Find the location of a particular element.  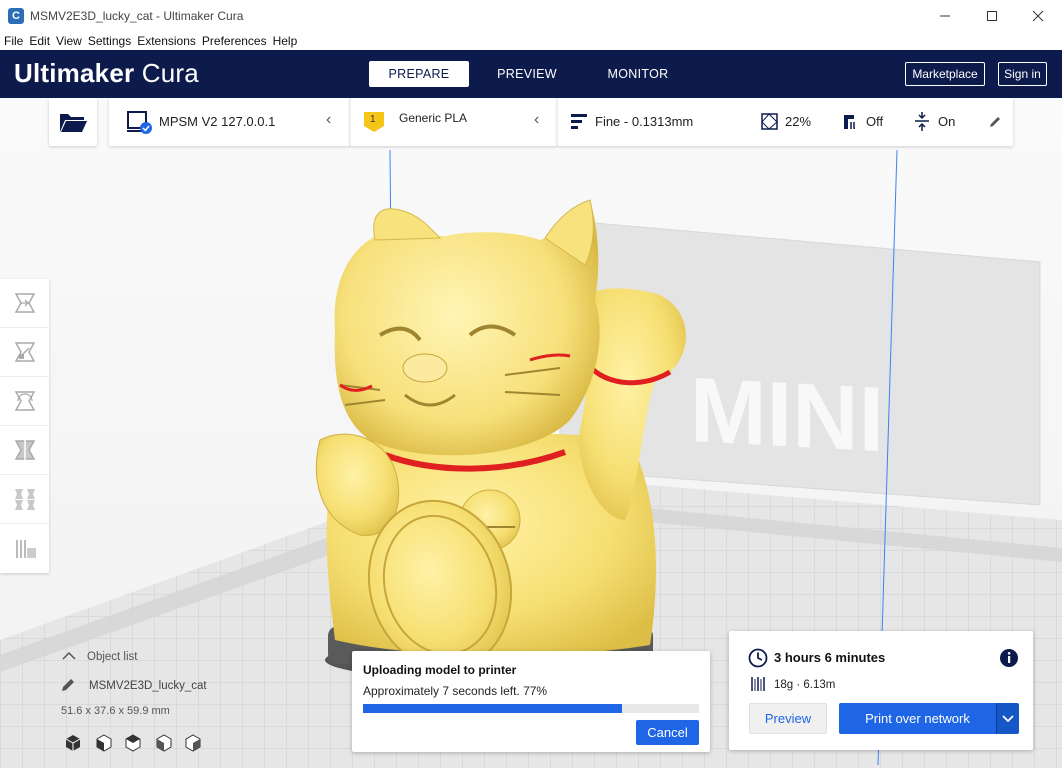

profile-label: Fine - 0.1313mm is located at coordinates (644, 121).